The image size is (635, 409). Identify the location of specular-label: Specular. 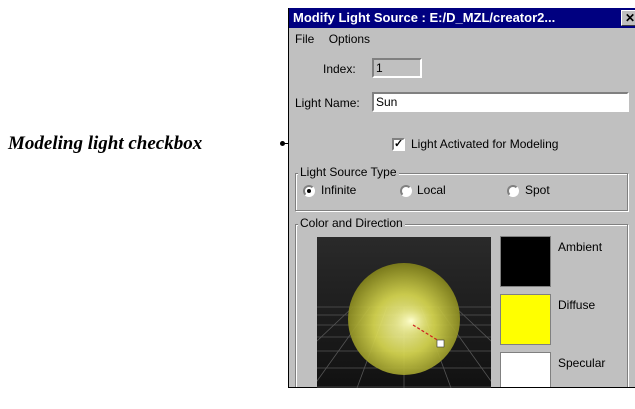
(582, 363).